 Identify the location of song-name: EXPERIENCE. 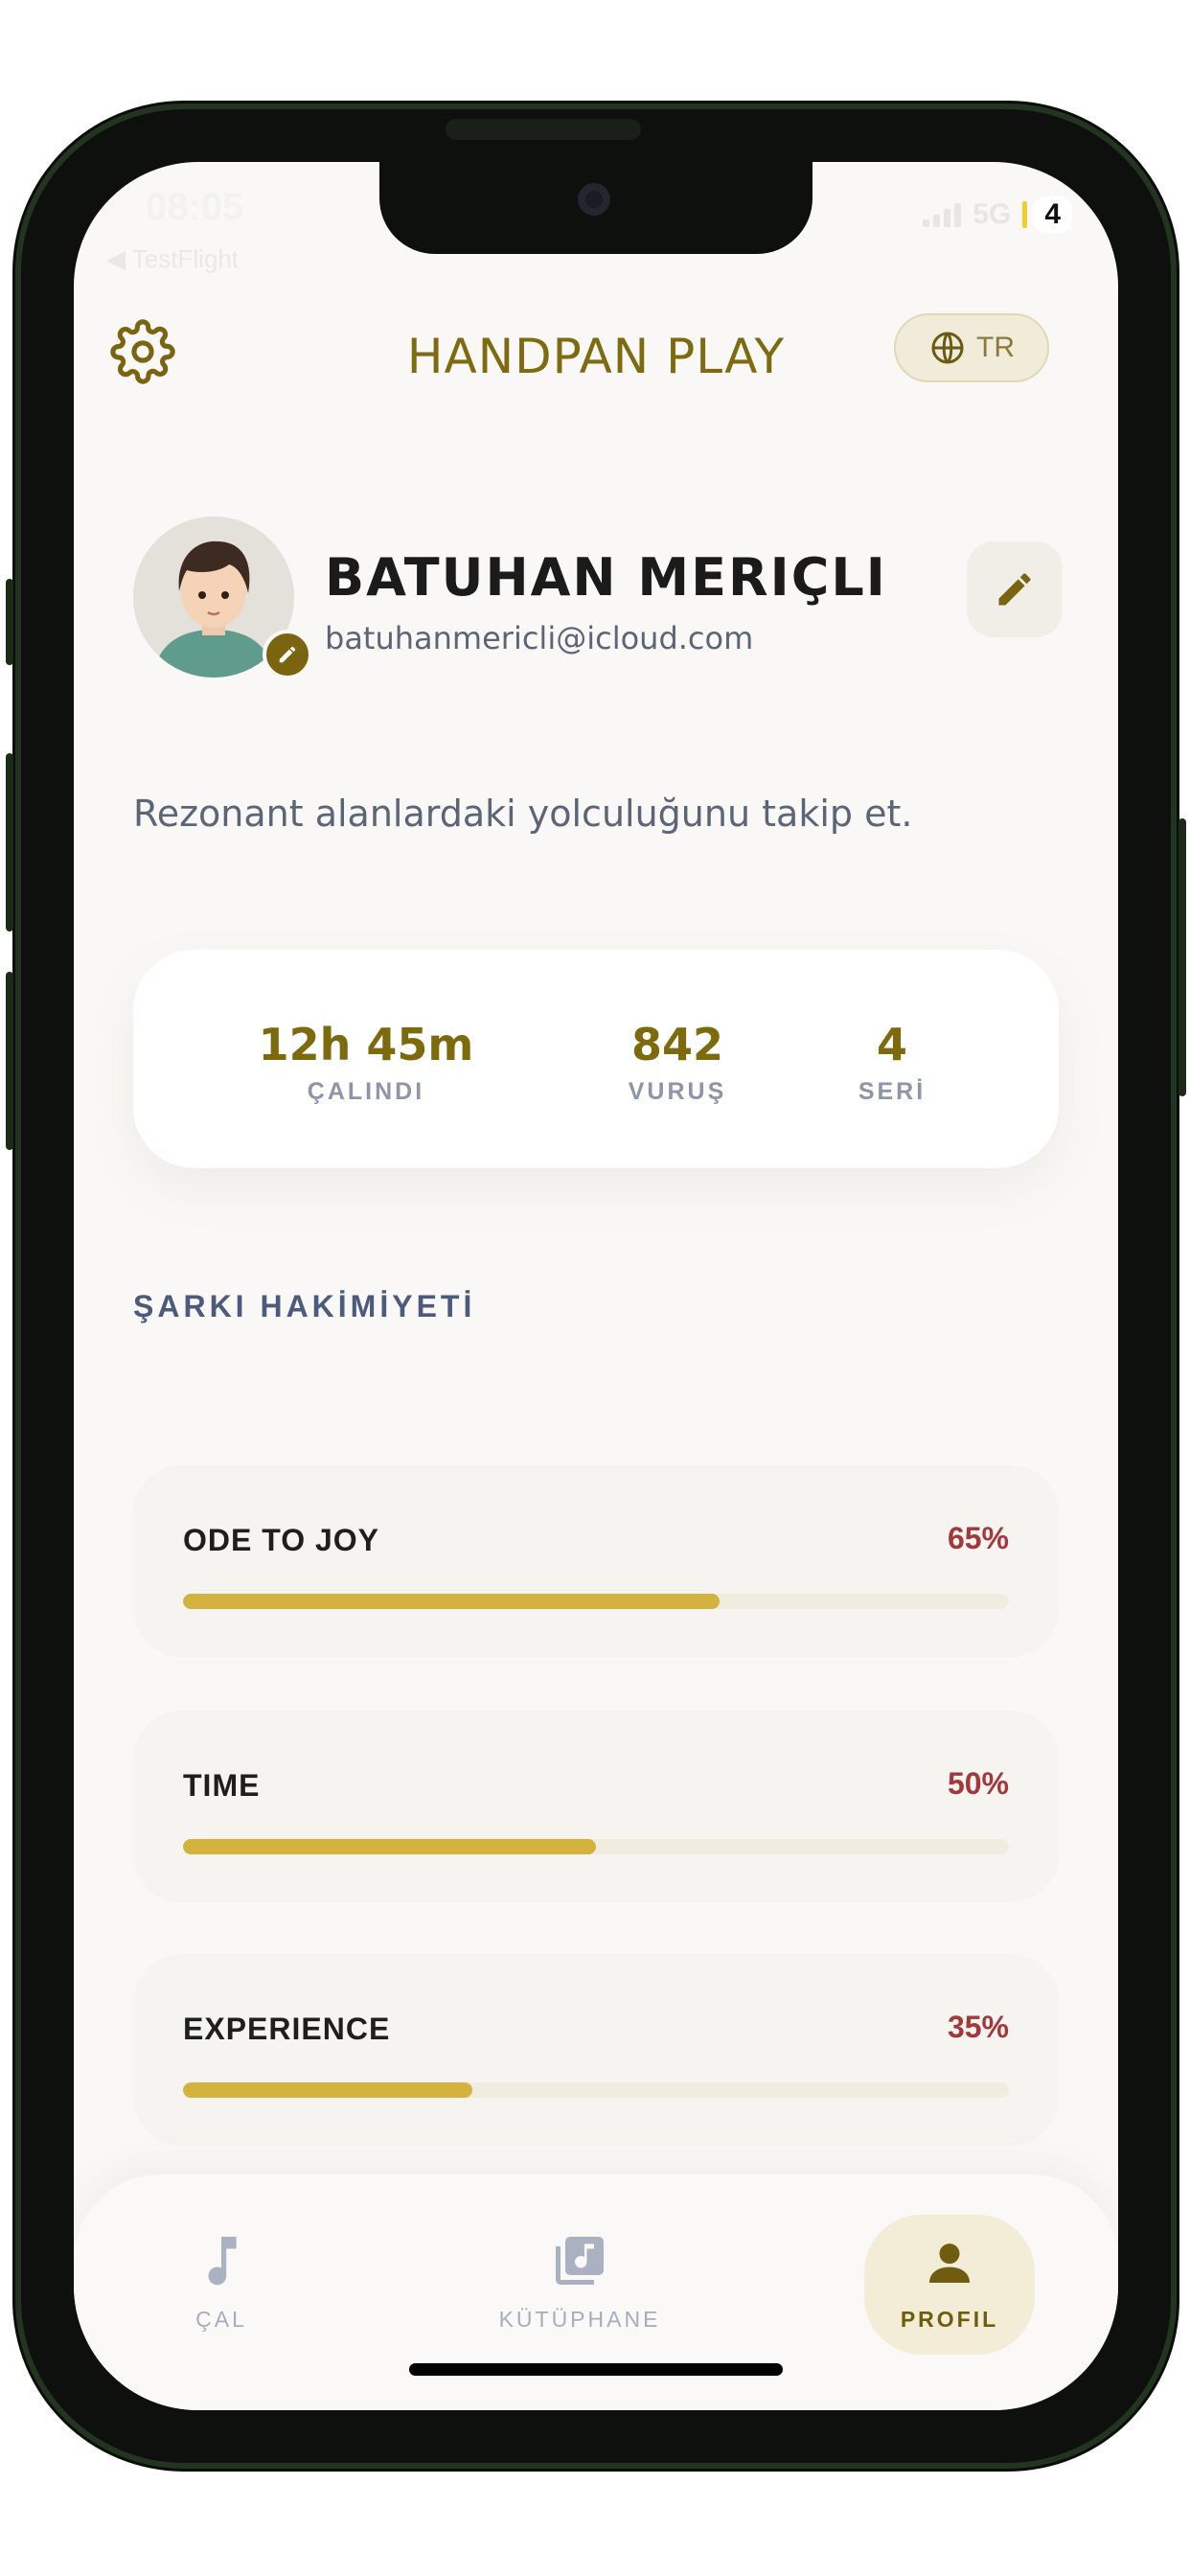
(287, 2029).